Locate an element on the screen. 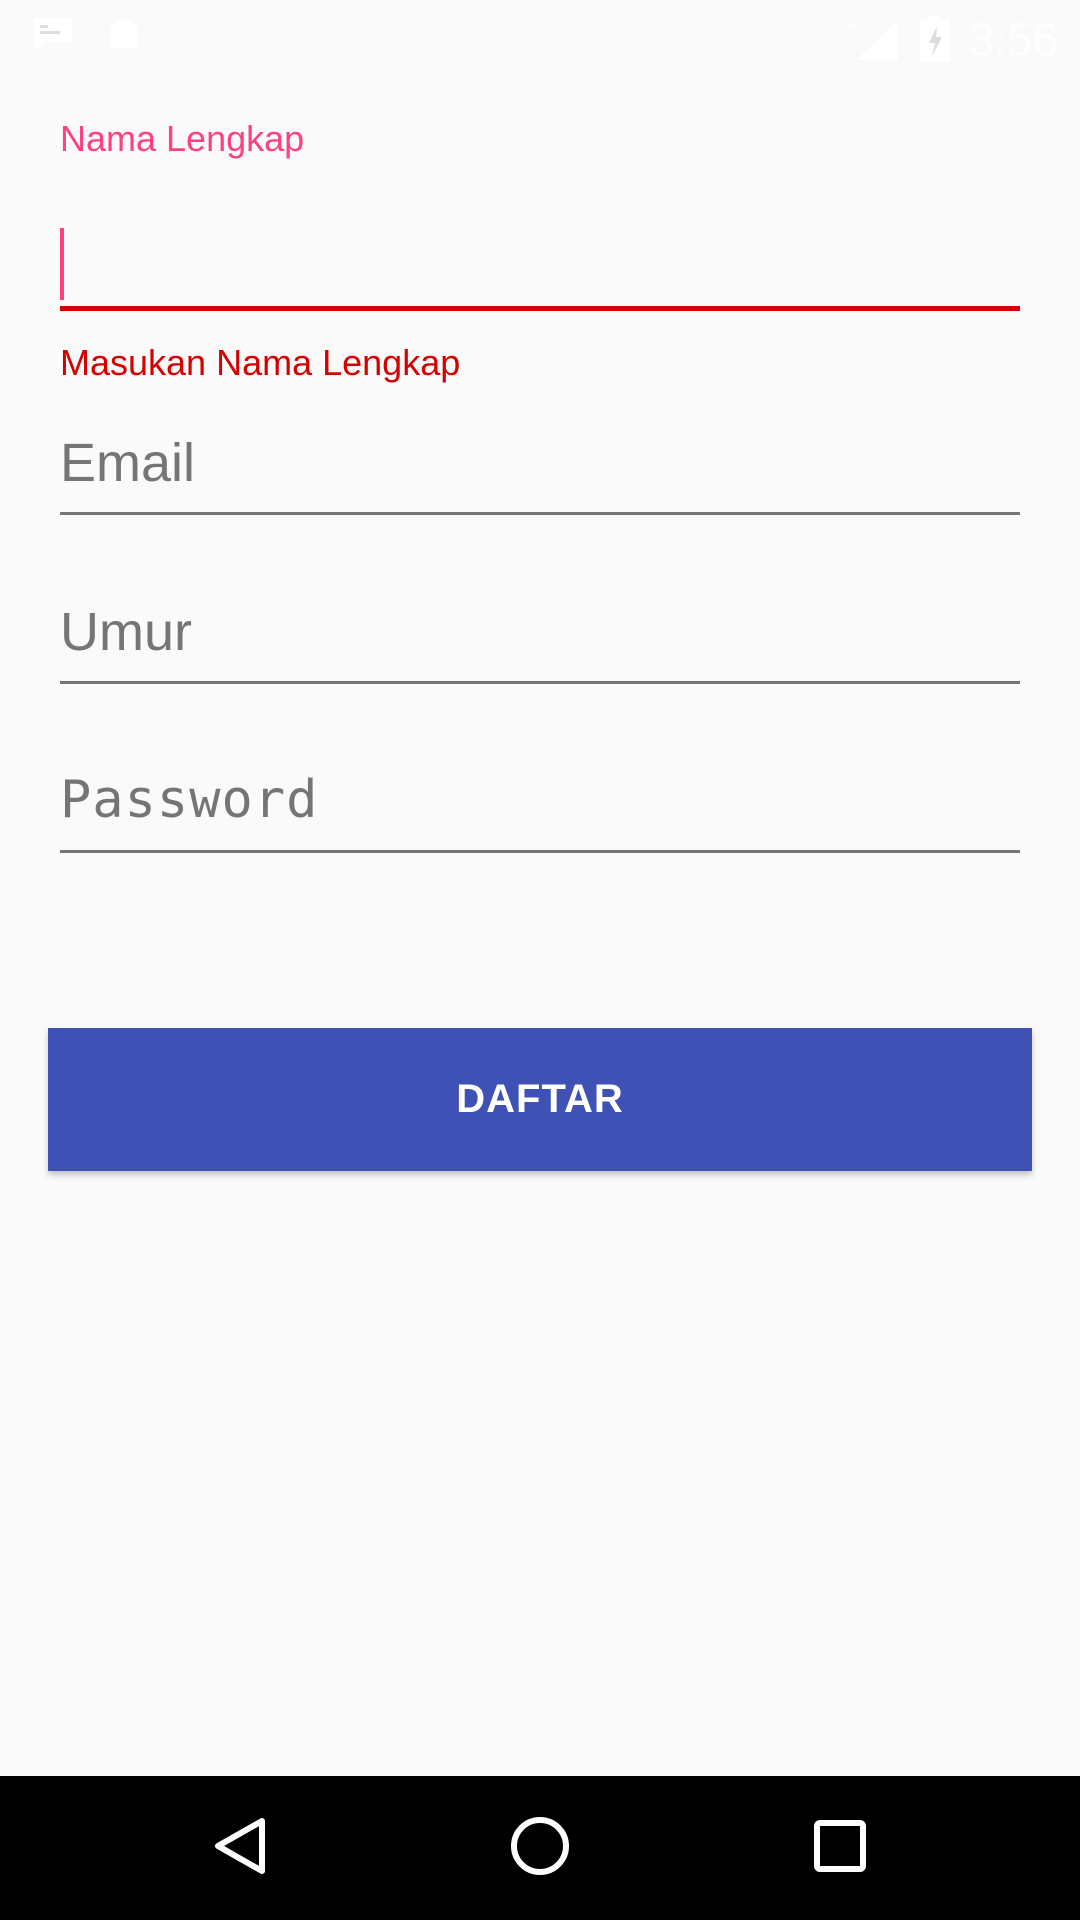 The width and height of the screenshot is (1080, 1920). full-name-underline is located at coordinates (540, 308).